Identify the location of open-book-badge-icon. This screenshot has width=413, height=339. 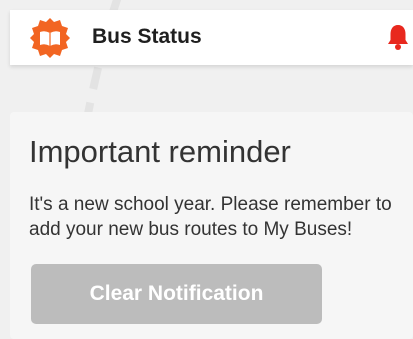
(50, 38).